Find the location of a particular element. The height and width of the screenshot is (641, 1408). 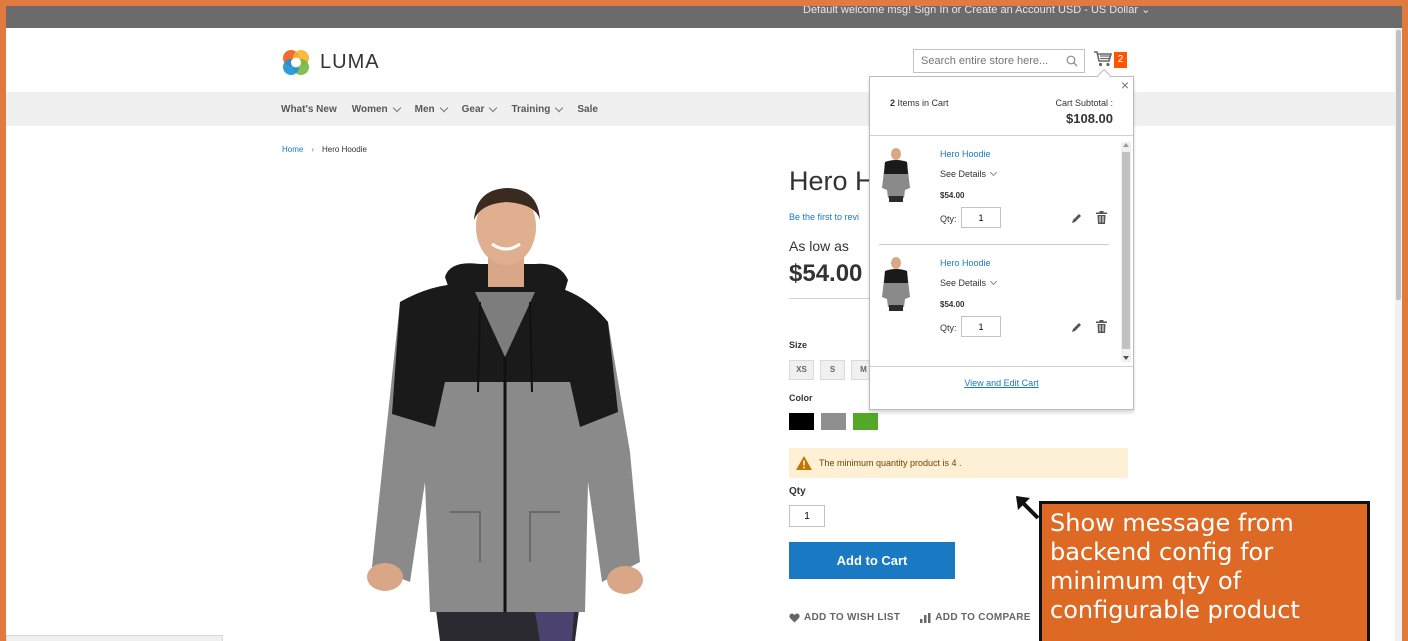

view-edit-cart-link: View and Edit Cart is located at coordinates (1001, 383).